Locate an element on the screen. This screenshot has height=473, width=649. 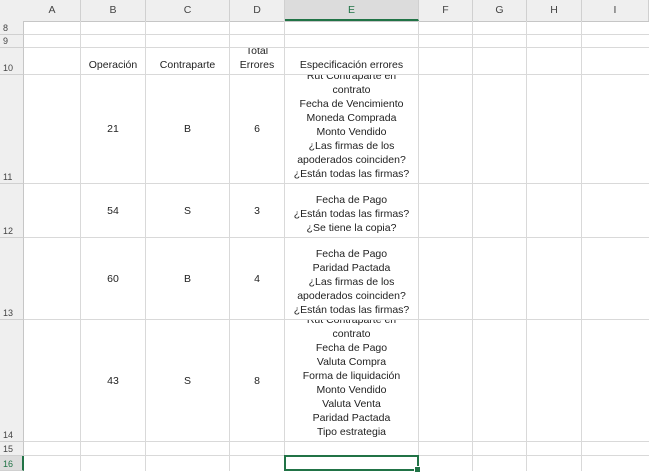
cell-text: Forma de liquidación is located at coordinates (351, 376).